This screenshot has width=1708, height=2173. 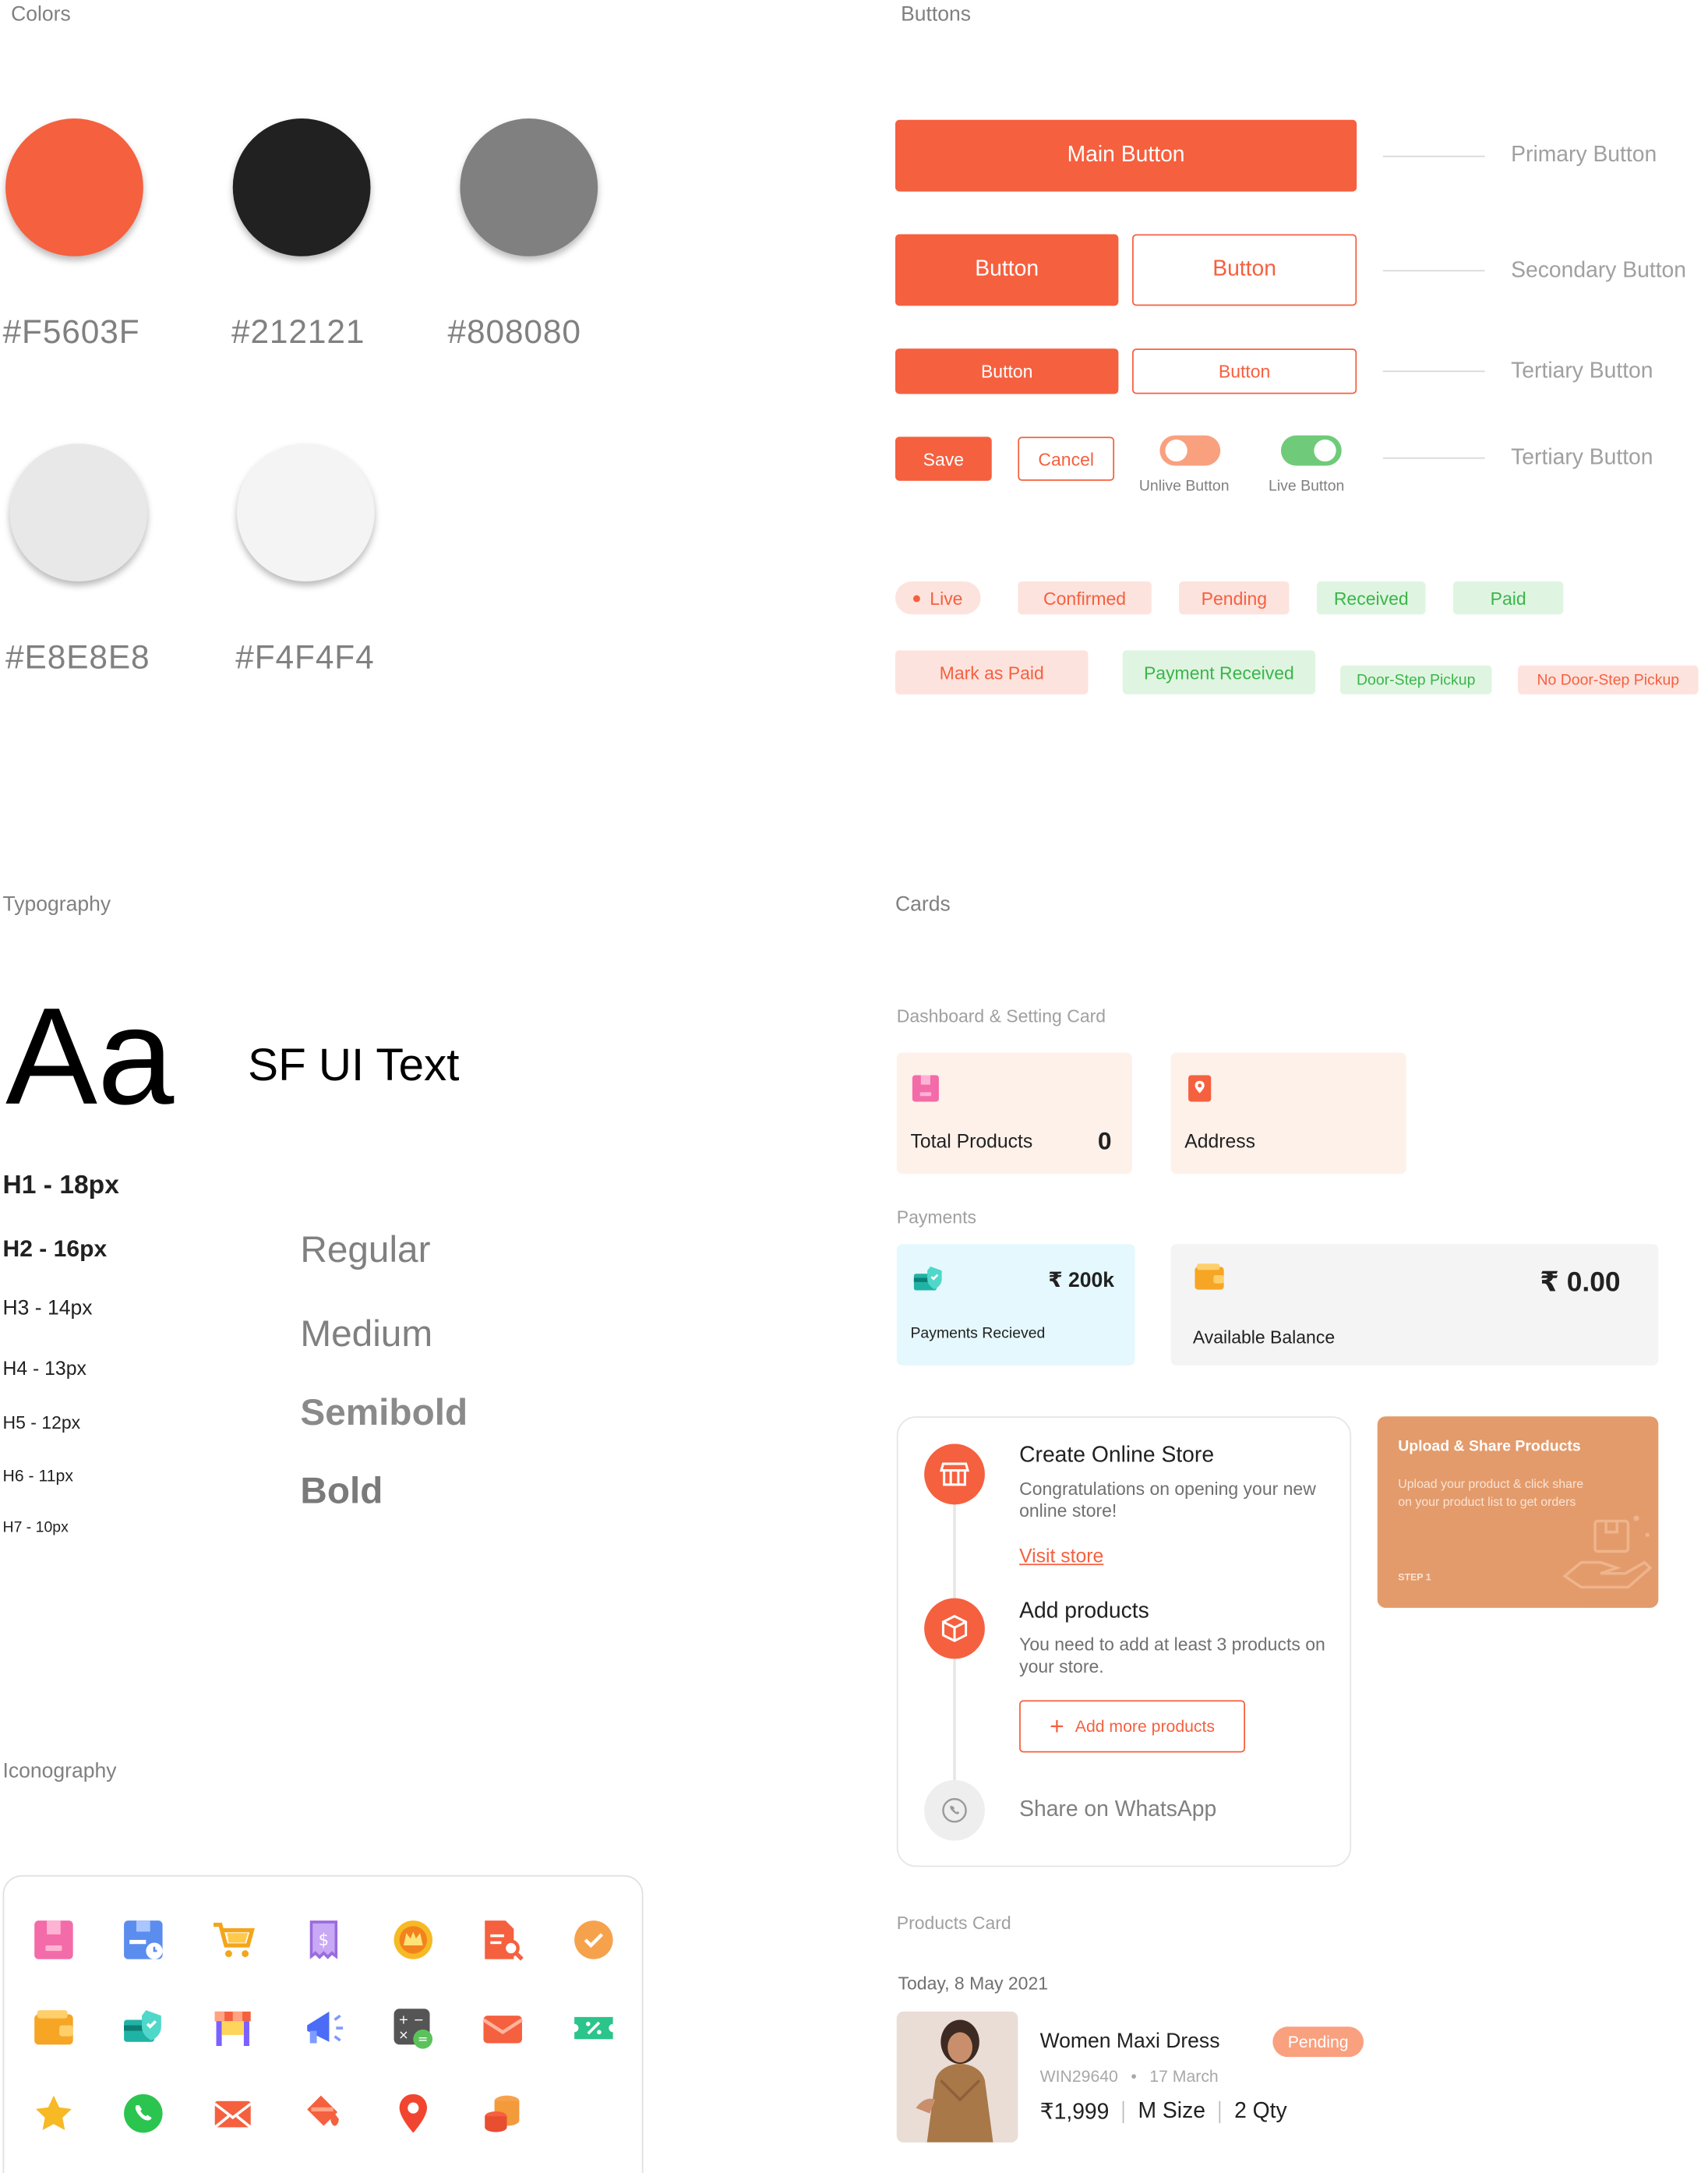 I want to click on address-card: Address, so click(x=1288, y=1113).